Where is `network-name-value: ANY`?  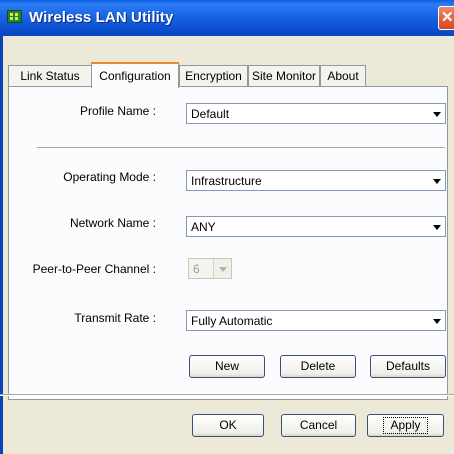
network-name-value: ANY is located at coordinates (203, 227).